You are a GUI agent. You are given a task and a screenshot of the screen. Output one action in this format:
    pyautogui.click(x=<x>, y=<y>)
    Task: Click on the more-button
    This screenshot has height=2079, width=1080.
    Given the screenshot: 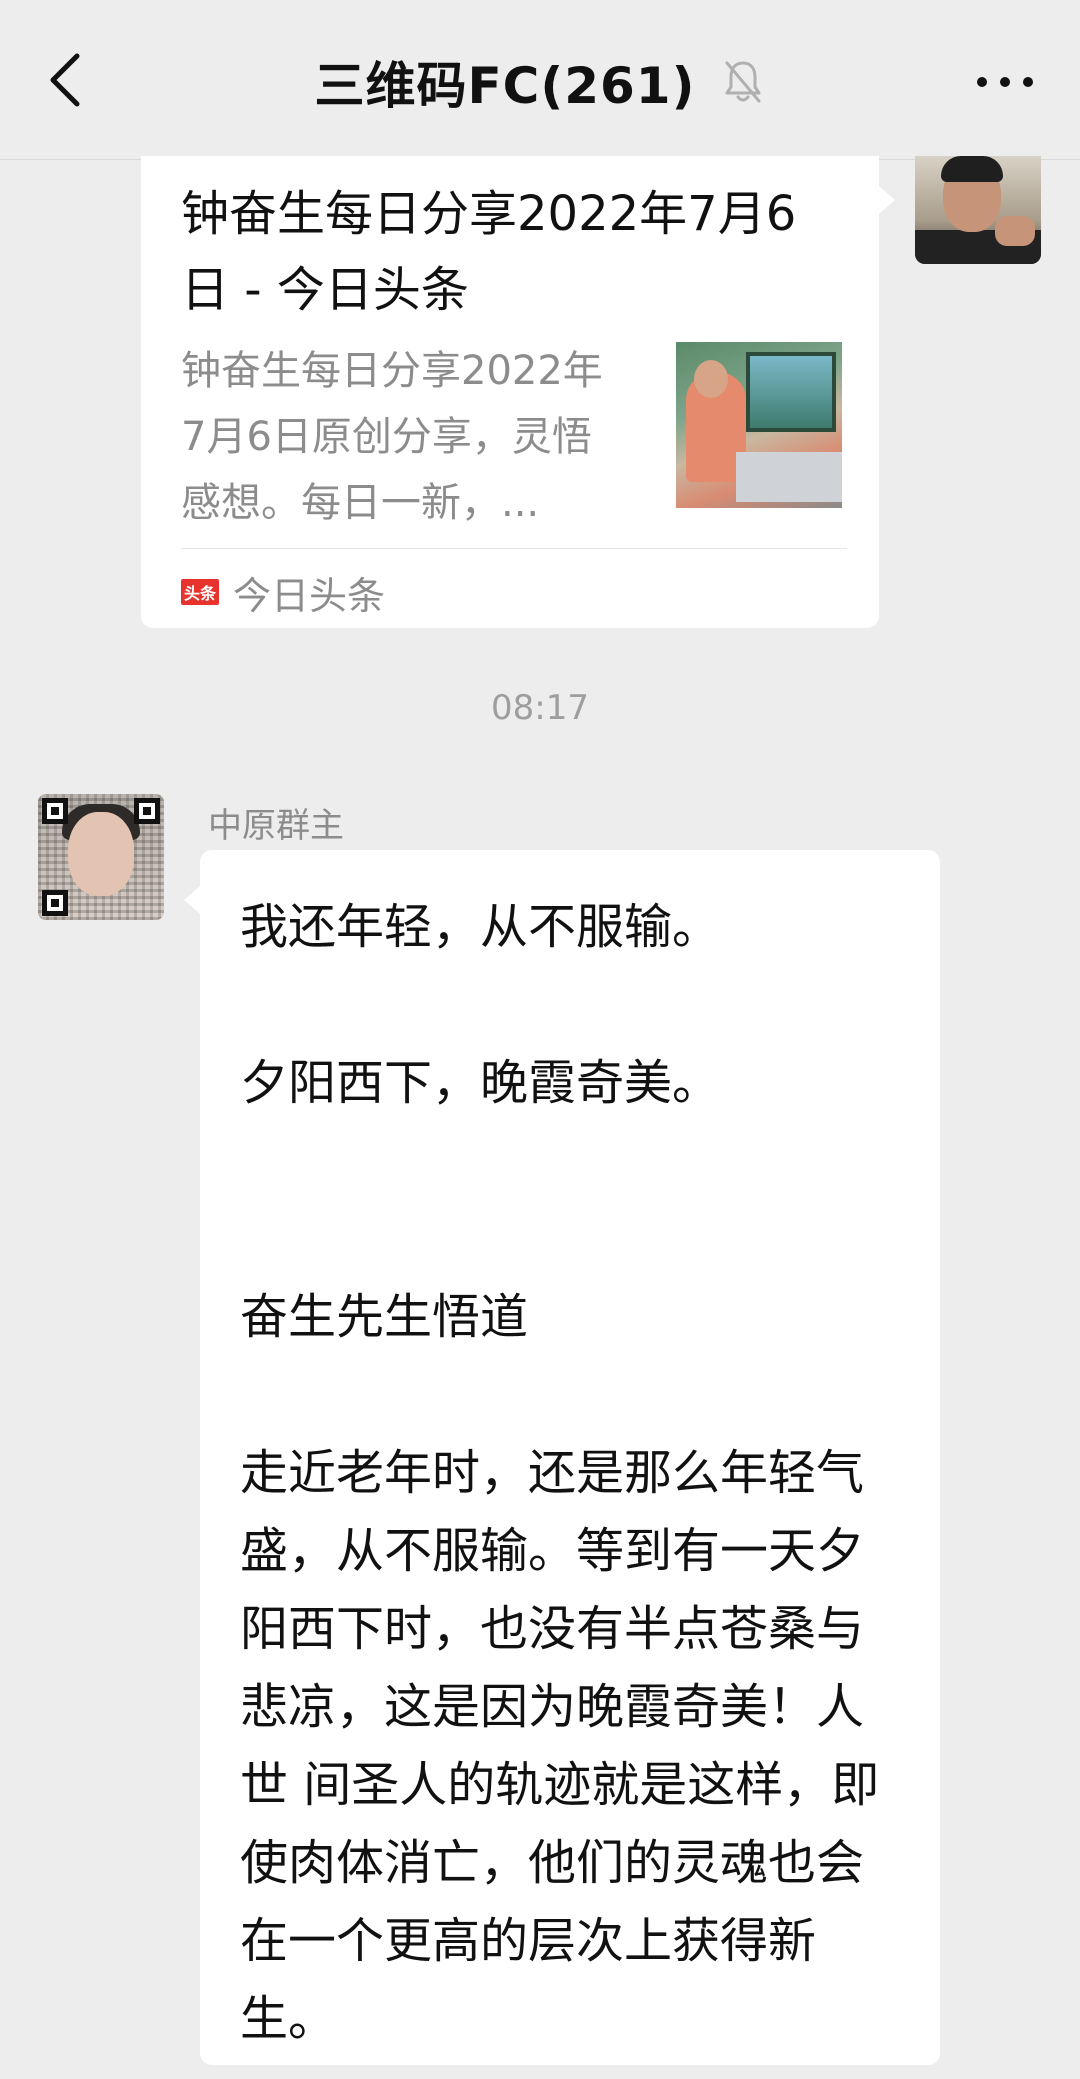 What is the action you would take?
    pyautogui.click(x=1005, y=82)
    